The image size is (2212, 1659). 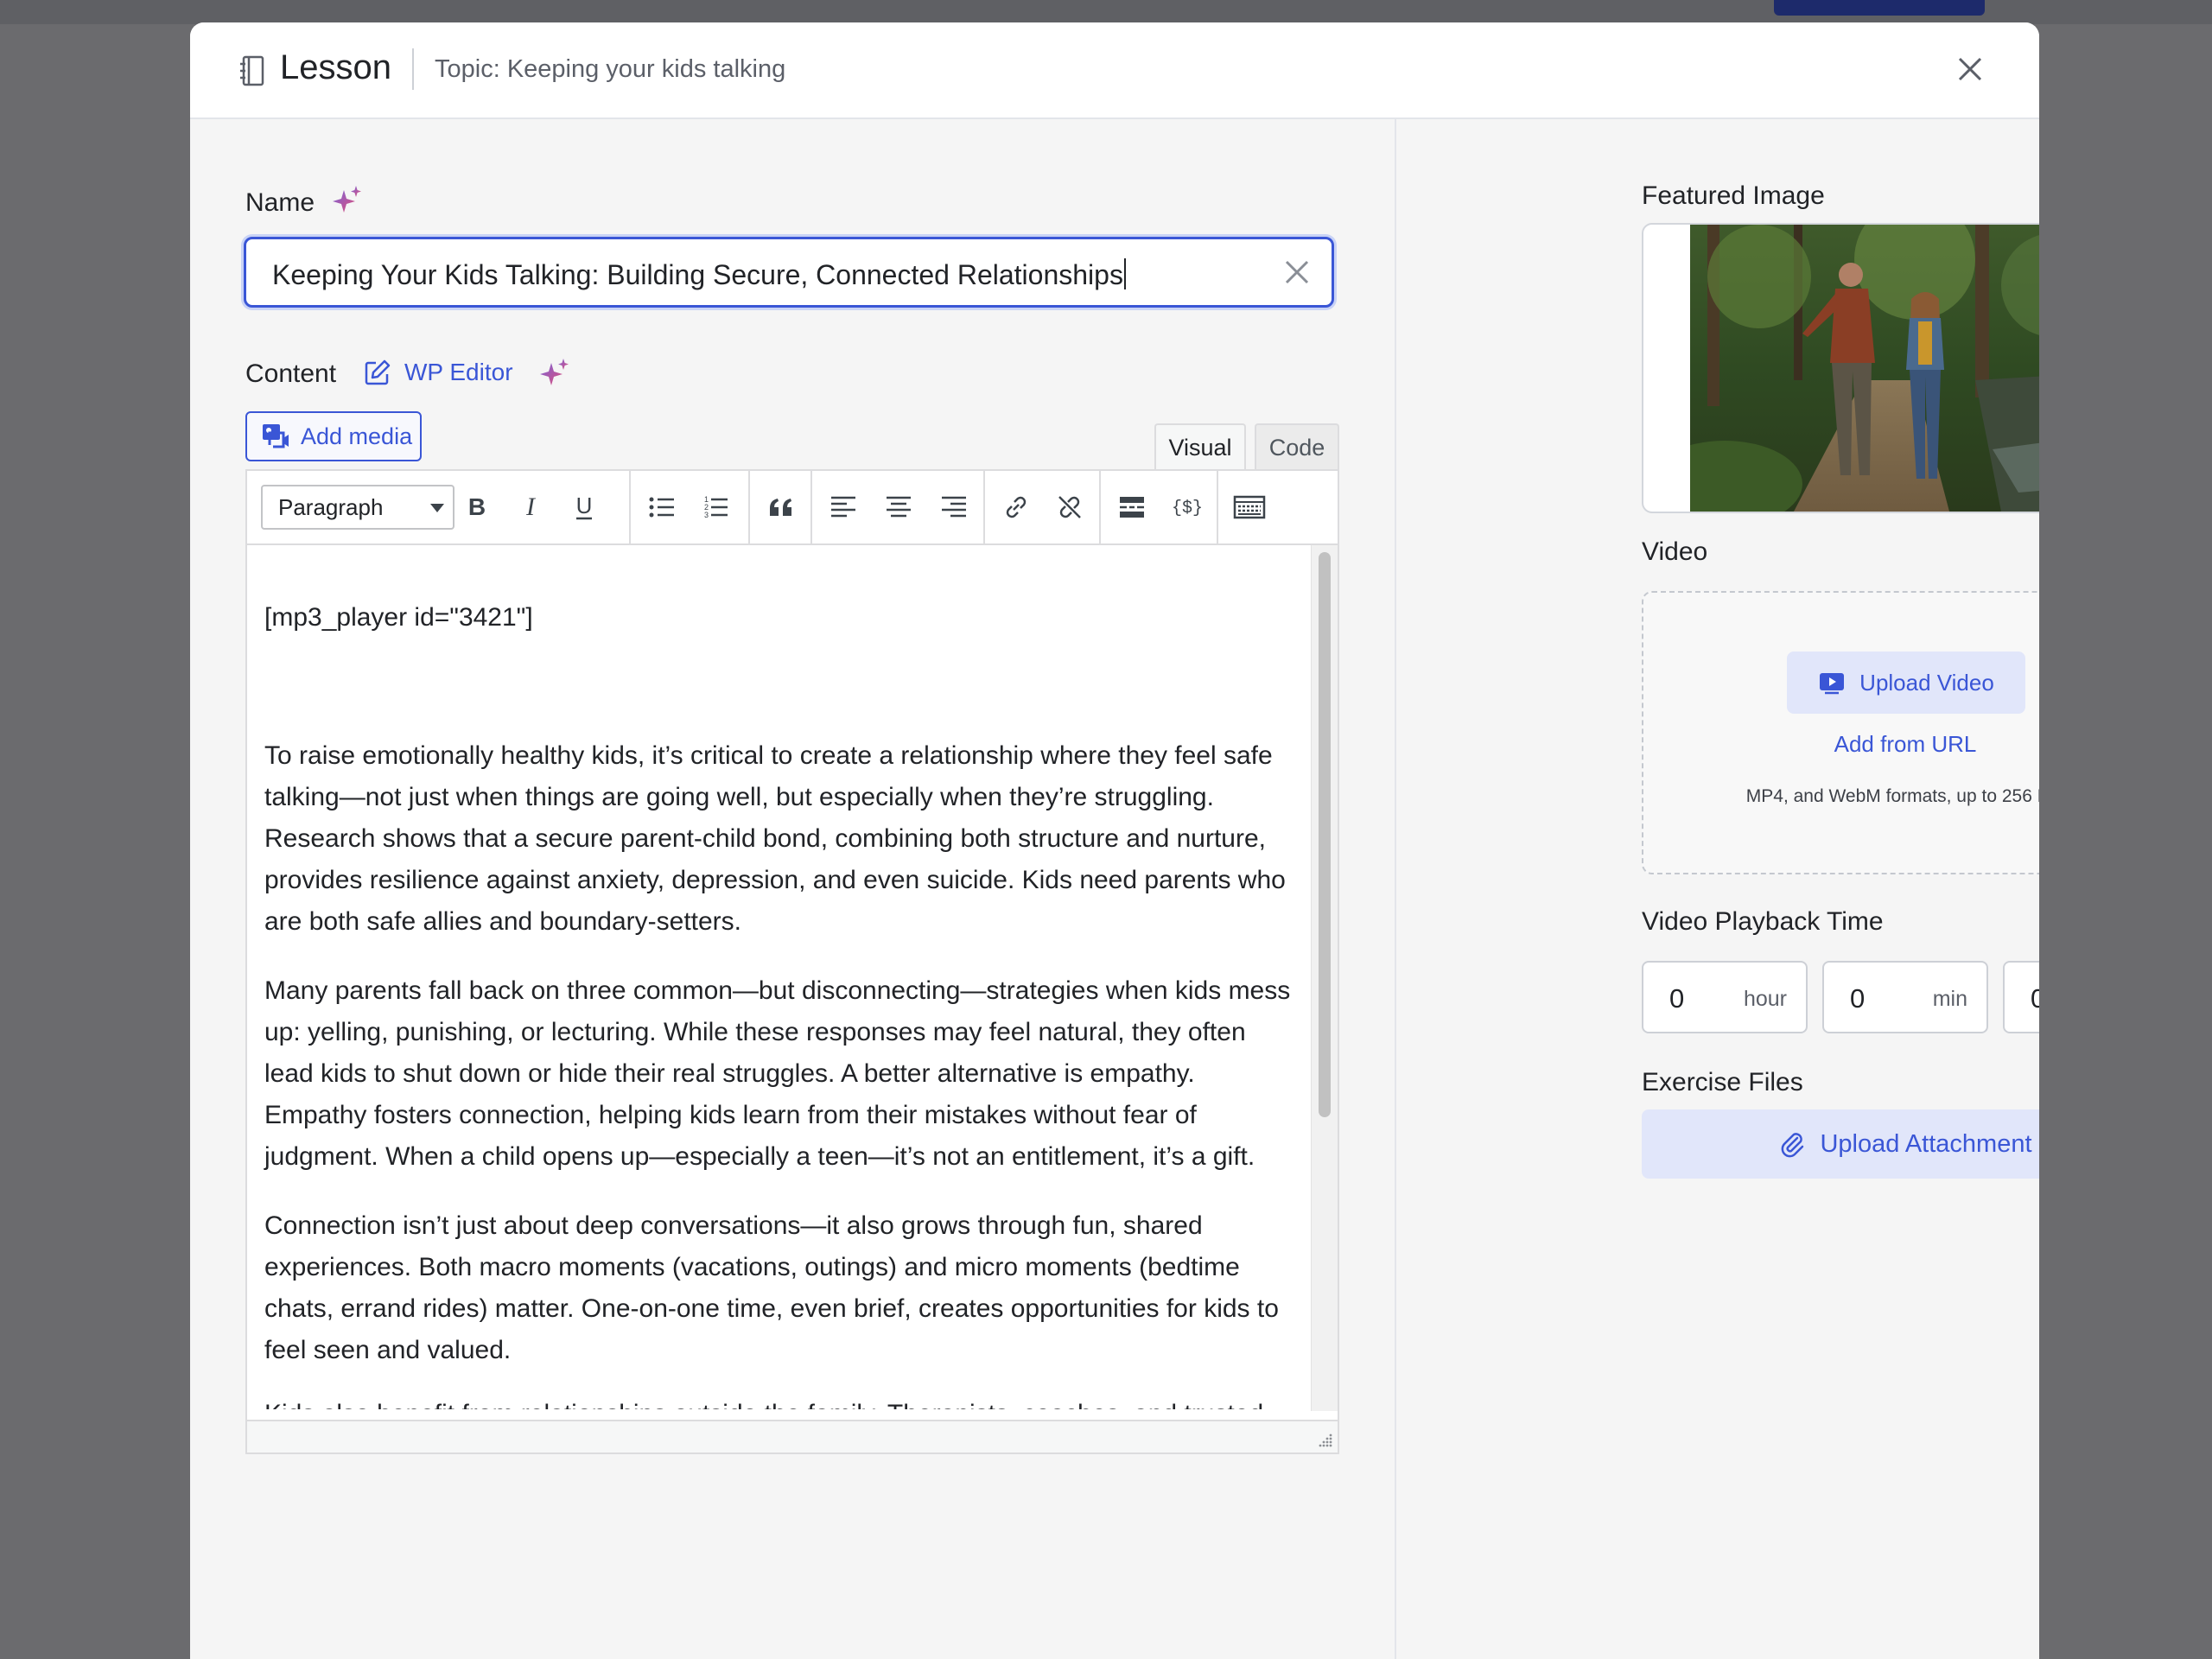 What do you see at coordinates (1765, 999) in the screenshot?
I see `hour-unit: hour` at bounding box center [1765, 999].